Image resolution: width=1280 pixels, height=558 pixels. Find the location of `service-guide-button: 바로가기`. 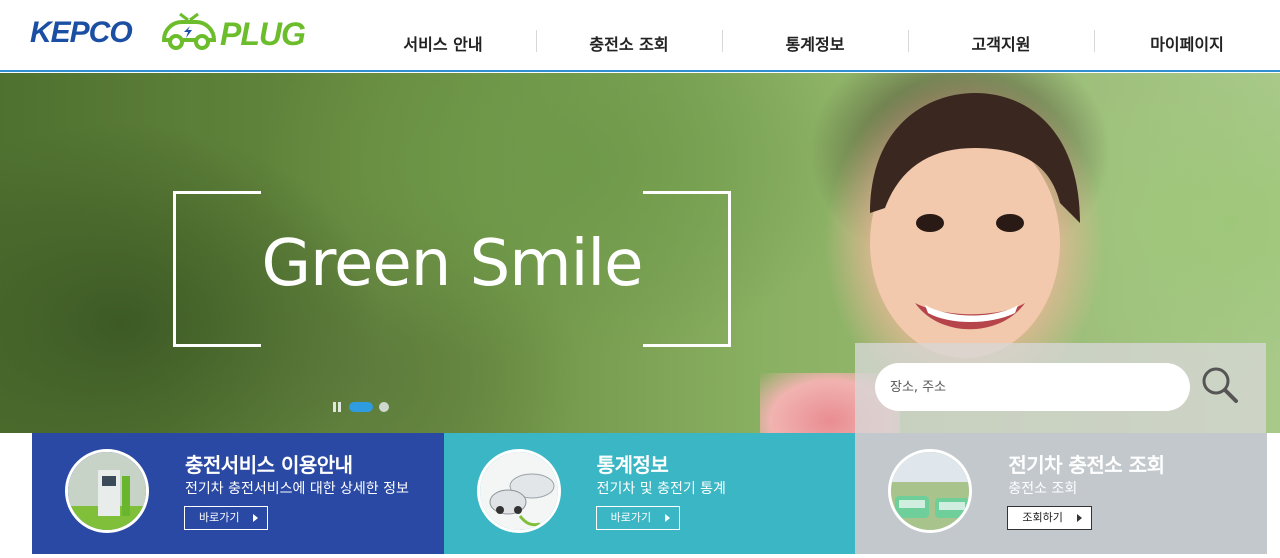

service-guide-button: 바로가기 is located at coordinates (226, 518).